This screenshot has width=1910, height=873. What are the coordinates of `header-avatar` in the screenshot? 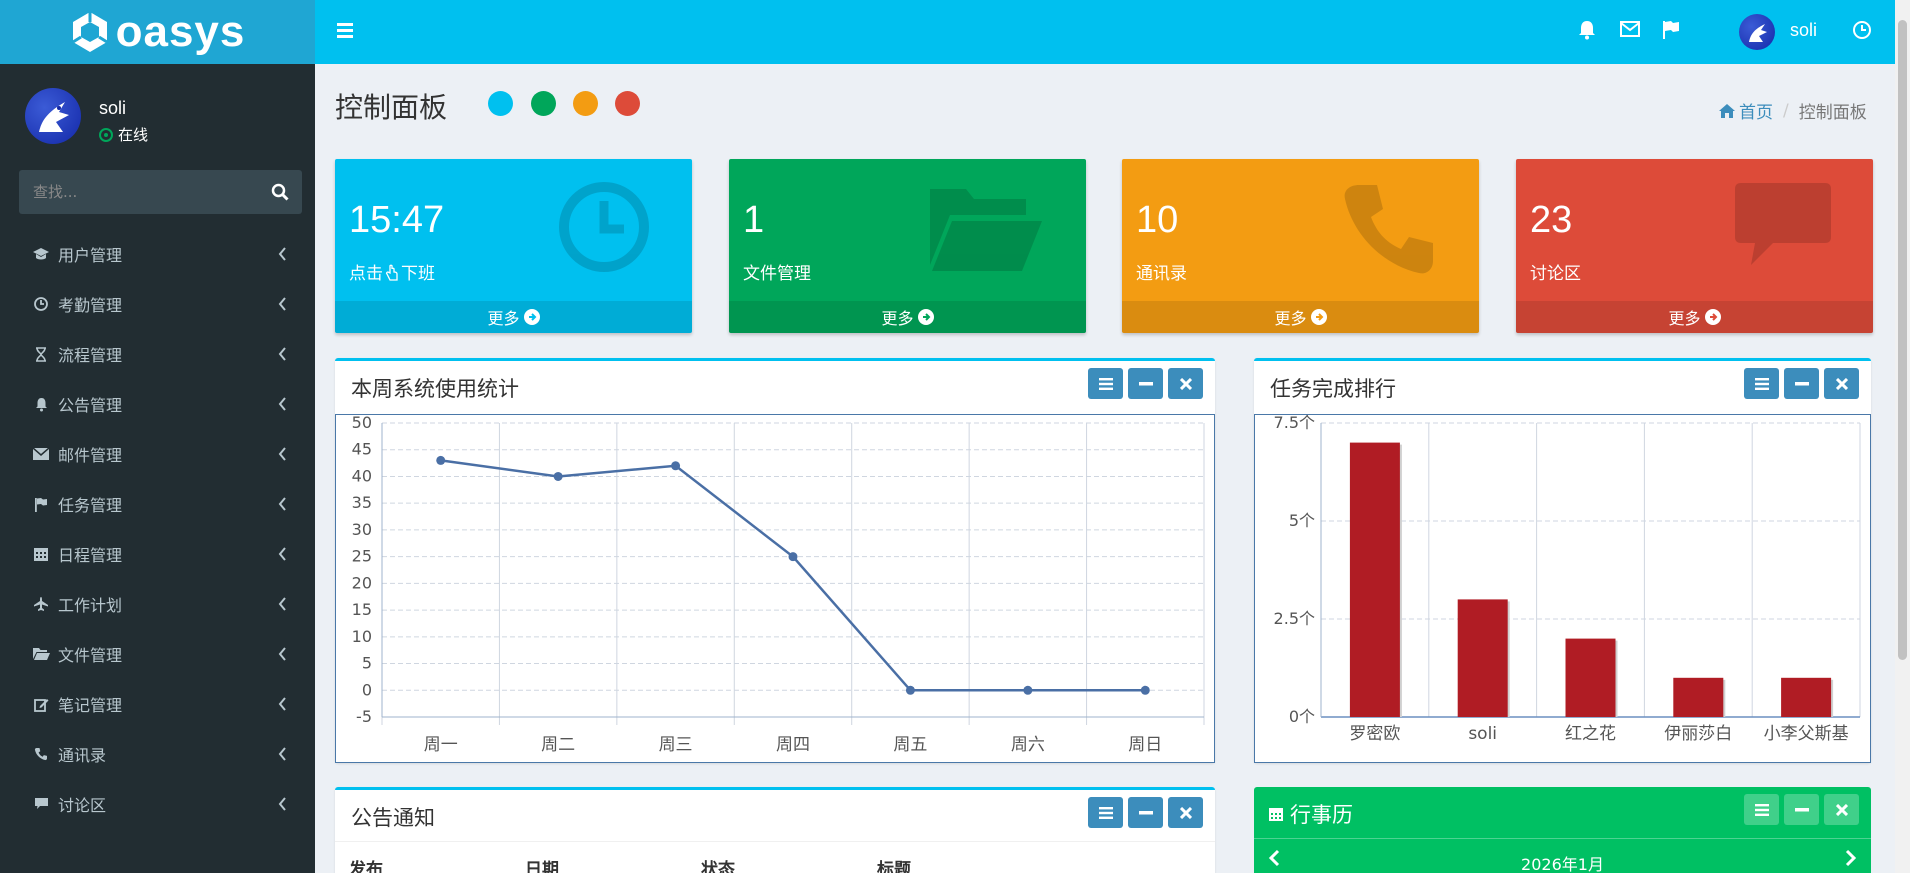 It's located at (1757, 32).